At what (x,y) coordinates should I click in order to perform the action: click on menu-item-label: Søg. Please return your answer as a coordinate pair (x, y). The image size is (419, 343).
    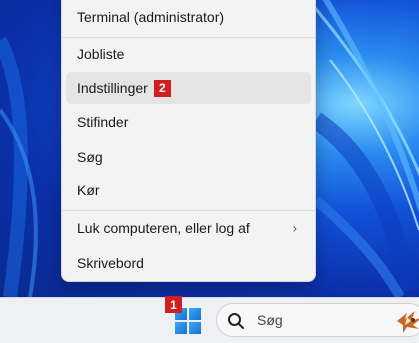
    Looking at the image, I should click on (90, 157).